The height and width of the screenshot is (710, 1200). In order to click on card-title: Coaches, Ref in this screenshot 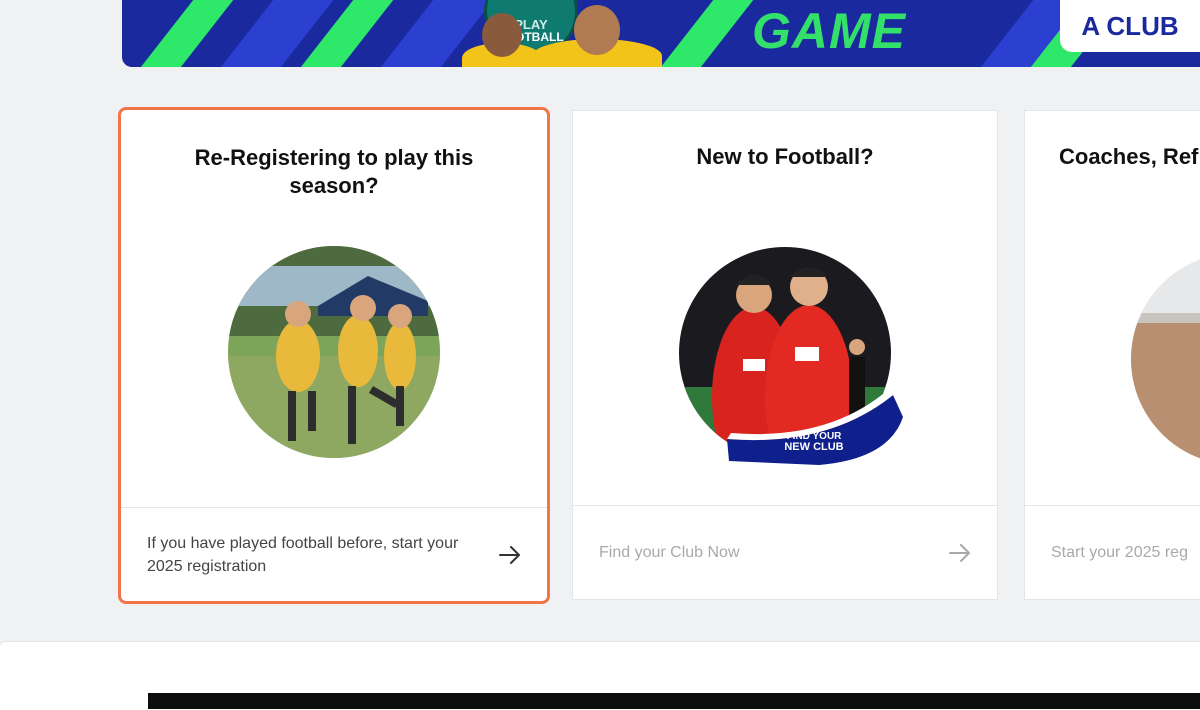, I will do `click(1129, 156)`.